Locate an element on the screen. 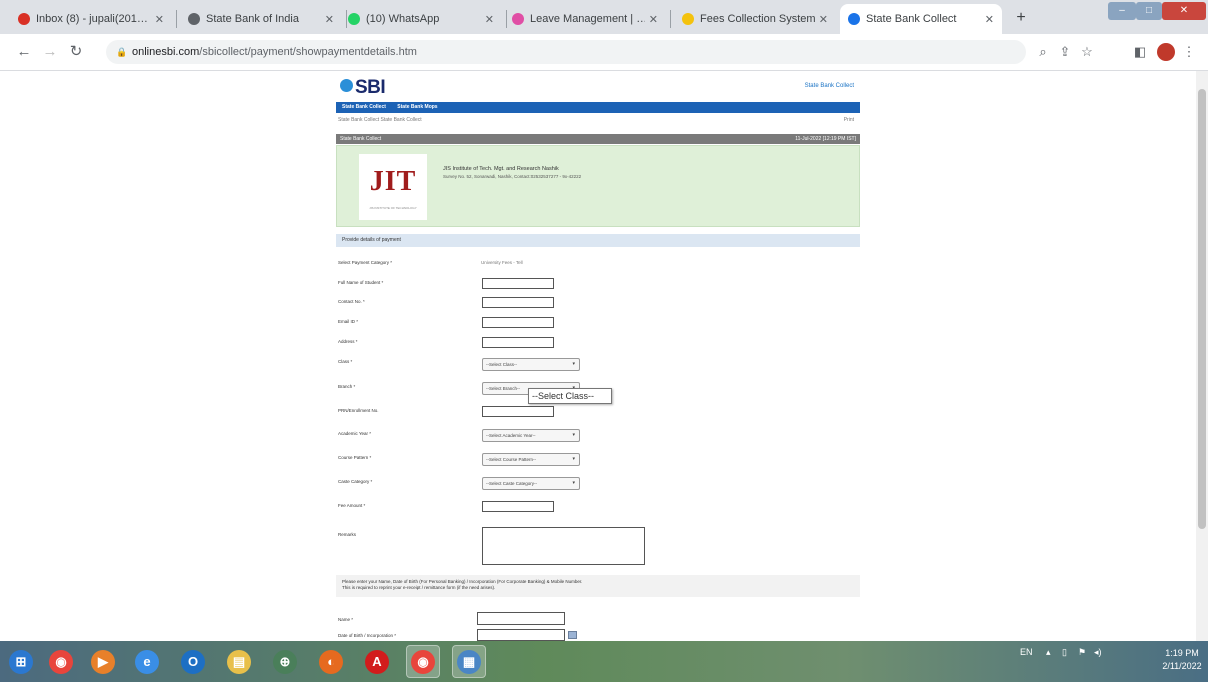 The height and width of the screenshot is (682, 1208). dob-input is located at coordinates (521, 635).